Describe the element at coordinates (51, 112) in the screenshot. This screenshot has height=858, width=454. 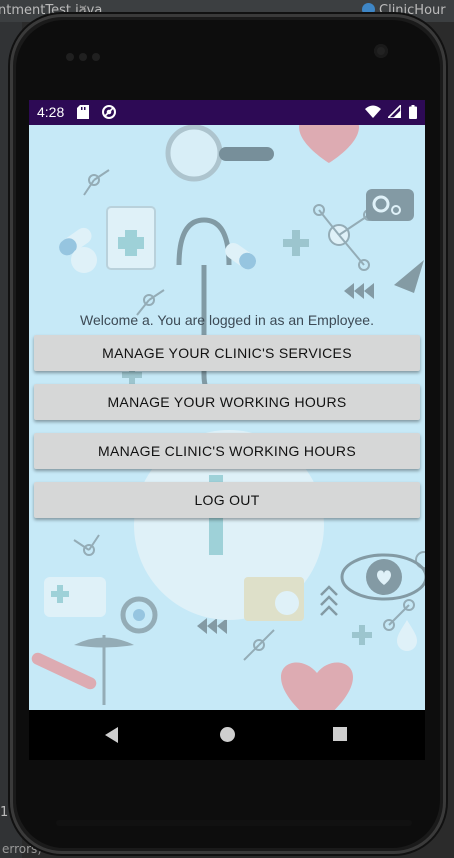
I see `status-time: 4:28` at that location.